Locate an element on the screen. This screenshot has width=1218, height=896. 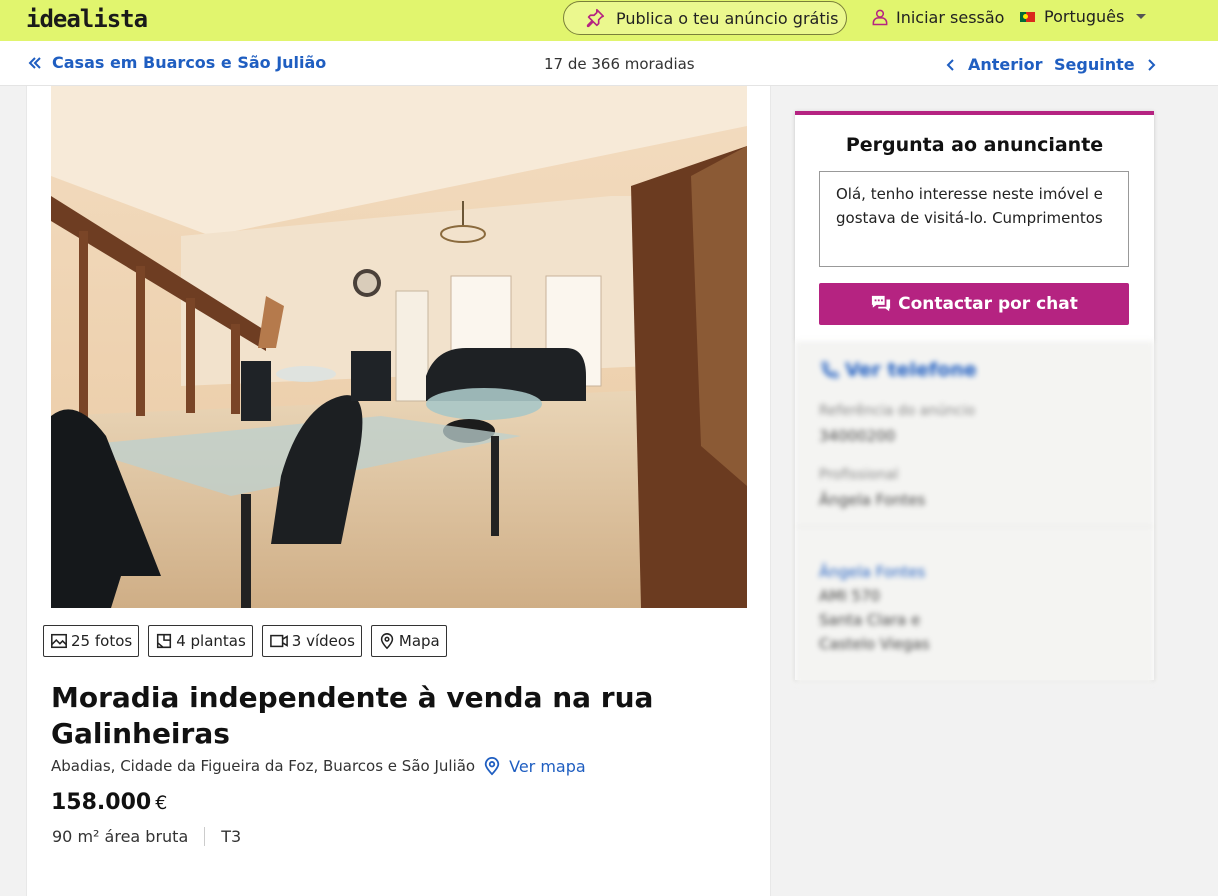
phone-icon is located at coordinates (830, 370).